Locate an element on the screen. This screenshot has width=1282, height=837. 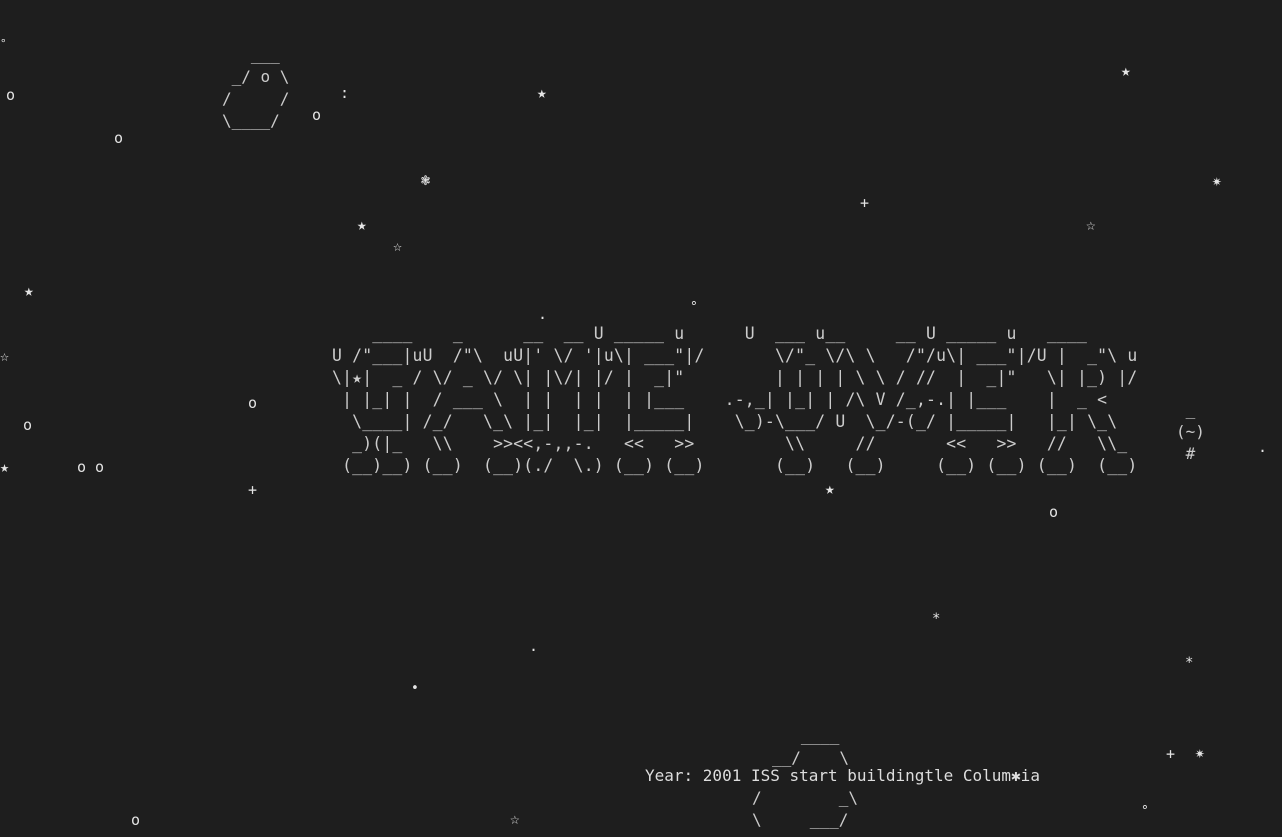
colon-star-icon: : is located at coordinates (345, 93).